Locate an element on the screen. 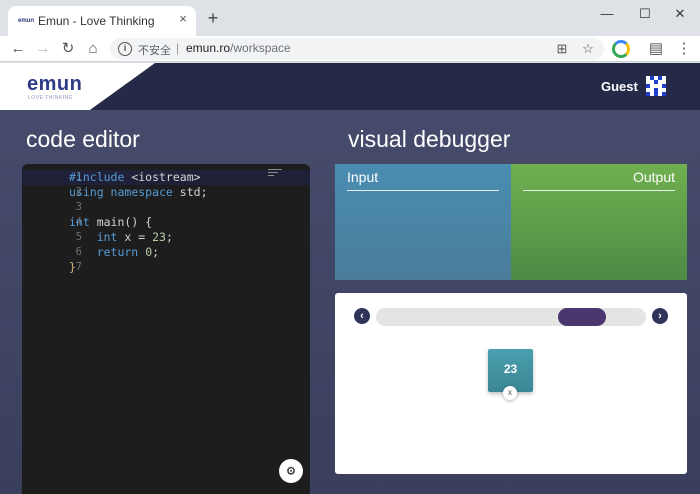 This screenshot has height=494, width=700. output-panel: Output is located at coordinates (599, 222).